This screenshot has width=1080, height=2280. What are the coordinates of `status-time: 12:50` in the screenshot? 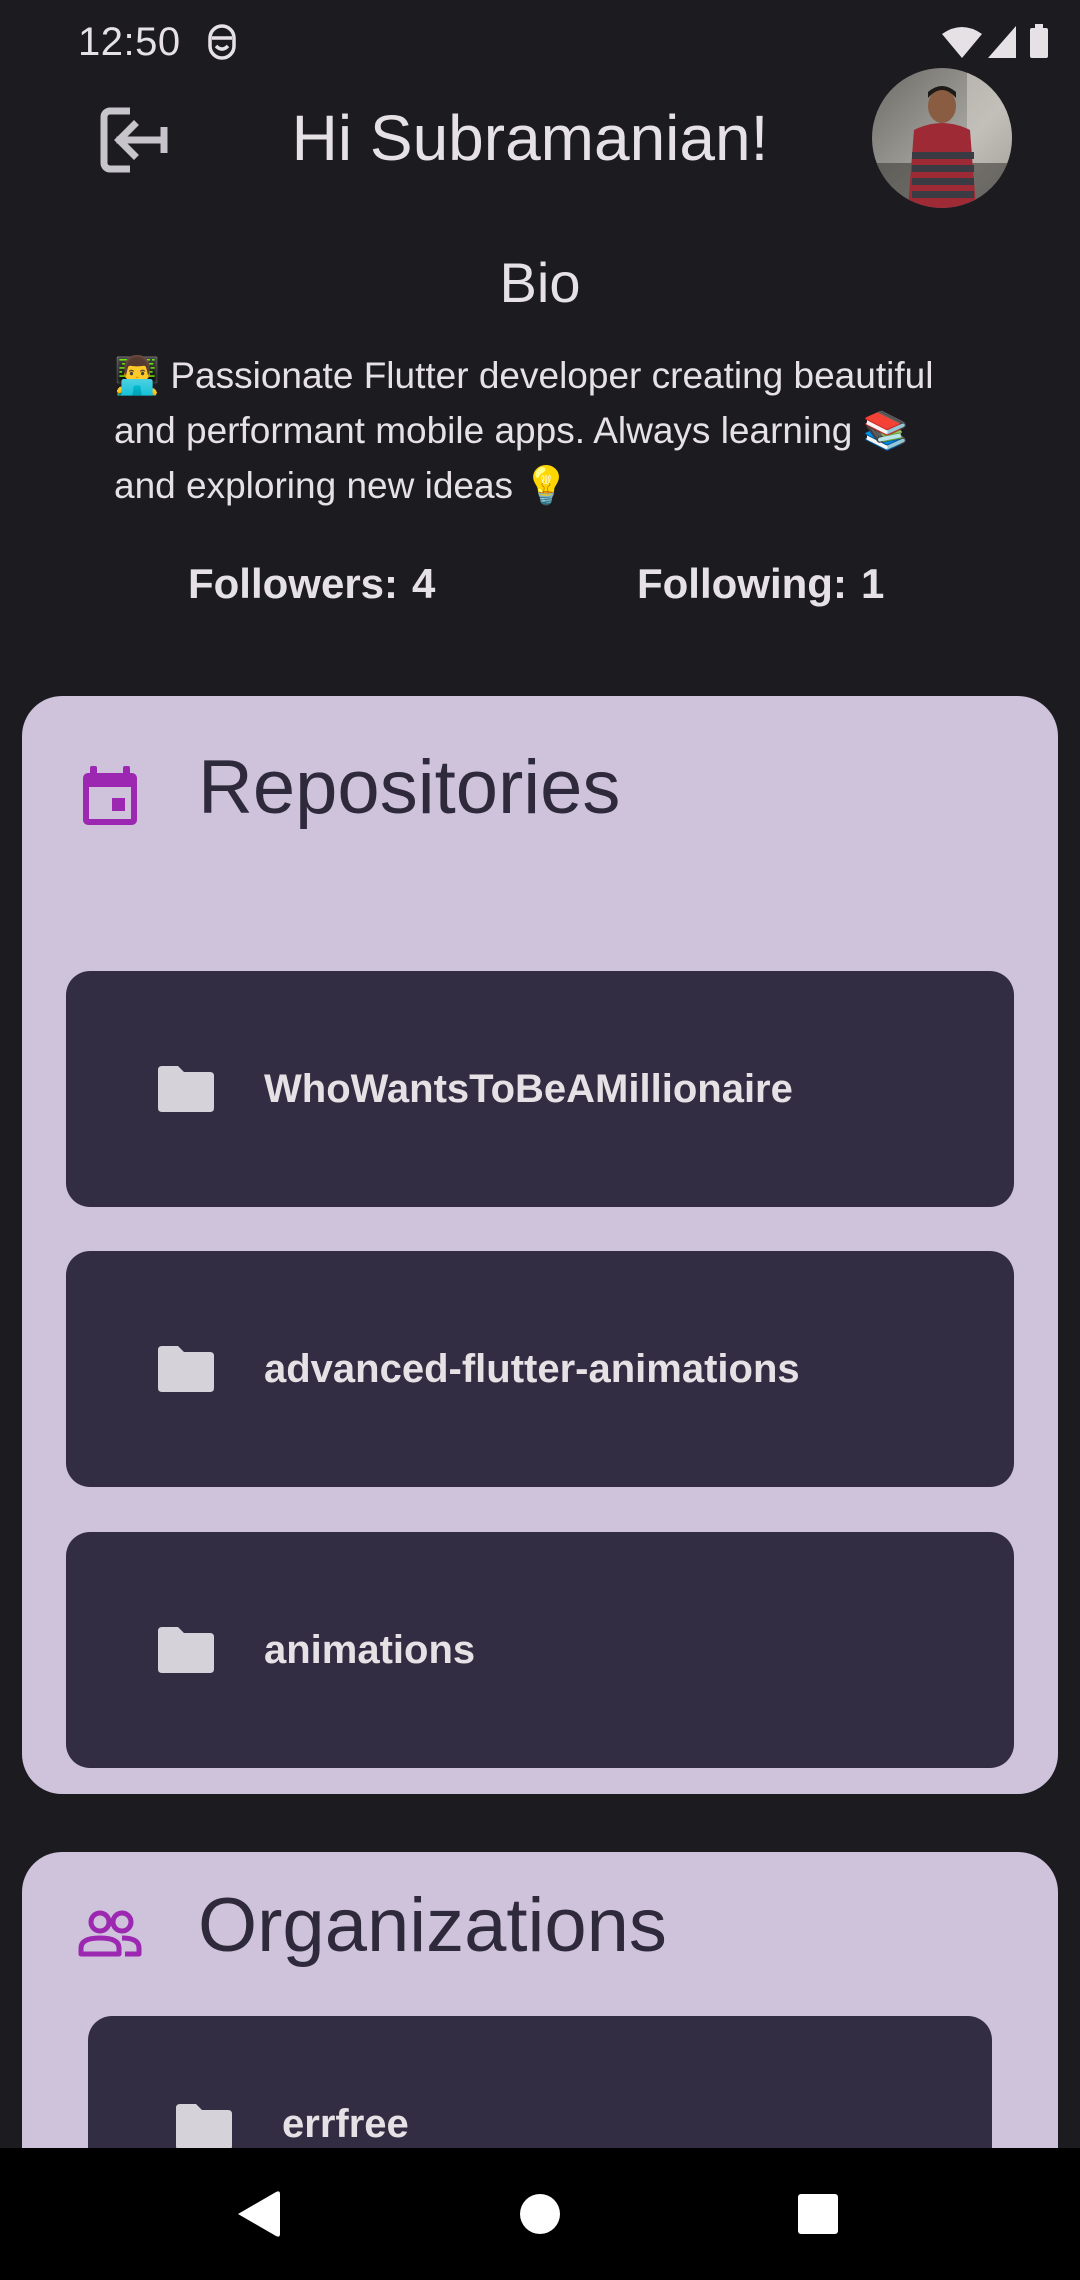 It's located at (129, 42).